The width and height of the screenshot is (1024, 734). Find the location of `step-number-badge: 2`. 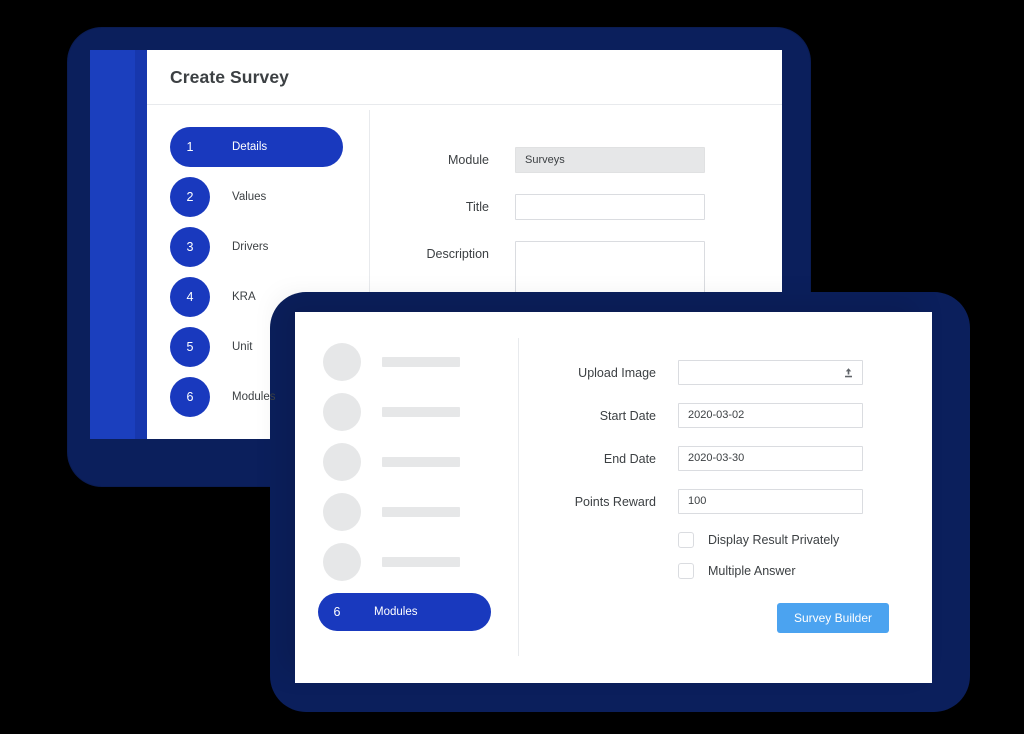

step-number-badge: 2 is located at coordinates (190, 197).